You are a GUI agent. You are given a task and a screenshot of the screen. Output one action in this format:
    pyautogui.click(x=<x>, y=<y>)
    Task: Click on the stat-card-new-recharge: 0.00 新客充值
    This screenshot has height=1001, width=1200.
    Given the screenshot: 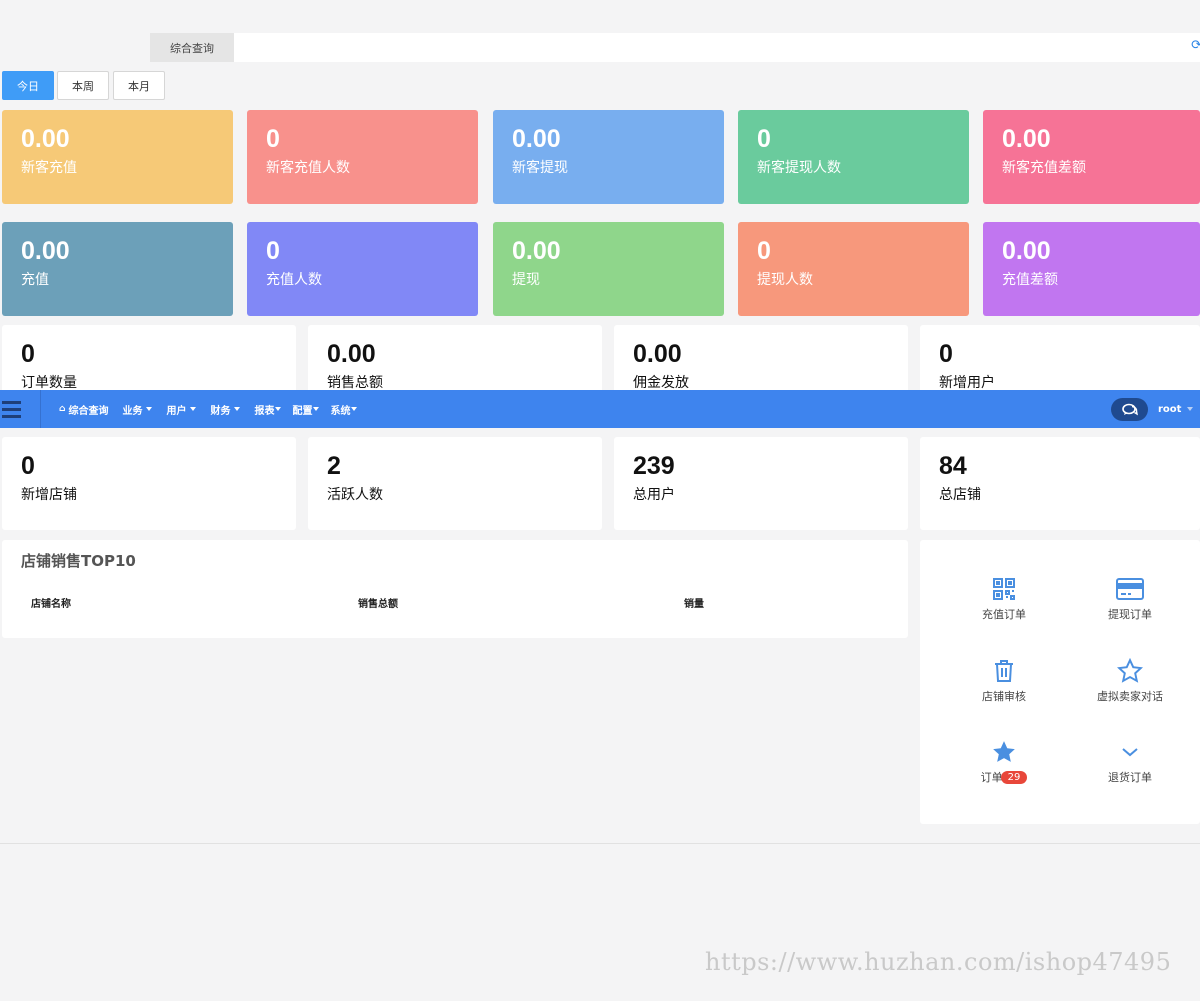 What is the action you would take?
    pyautogui.click(x=117, y=157)
    